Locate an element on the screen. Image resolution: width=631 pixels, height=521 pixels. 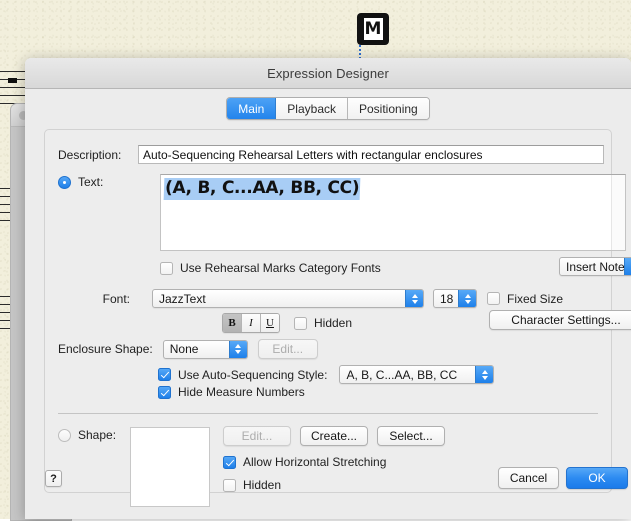
help-button: ? is located at coordinates (53, 478).